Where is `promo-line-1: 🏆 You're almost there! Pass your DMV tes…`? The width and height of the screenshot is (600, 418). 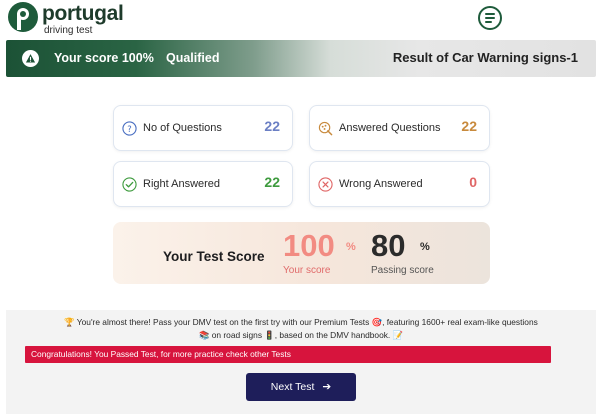
promo-line-1: 🏆 You're almost there! Pass your DMV tes… is located at coordinates (301, 322).